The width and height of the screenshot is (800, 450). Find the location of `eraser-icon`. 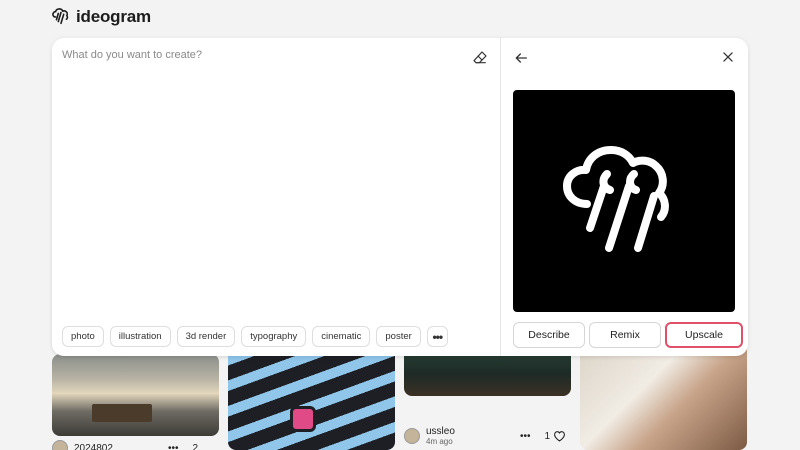

eraser-icon is located at coordinates (480, 58).